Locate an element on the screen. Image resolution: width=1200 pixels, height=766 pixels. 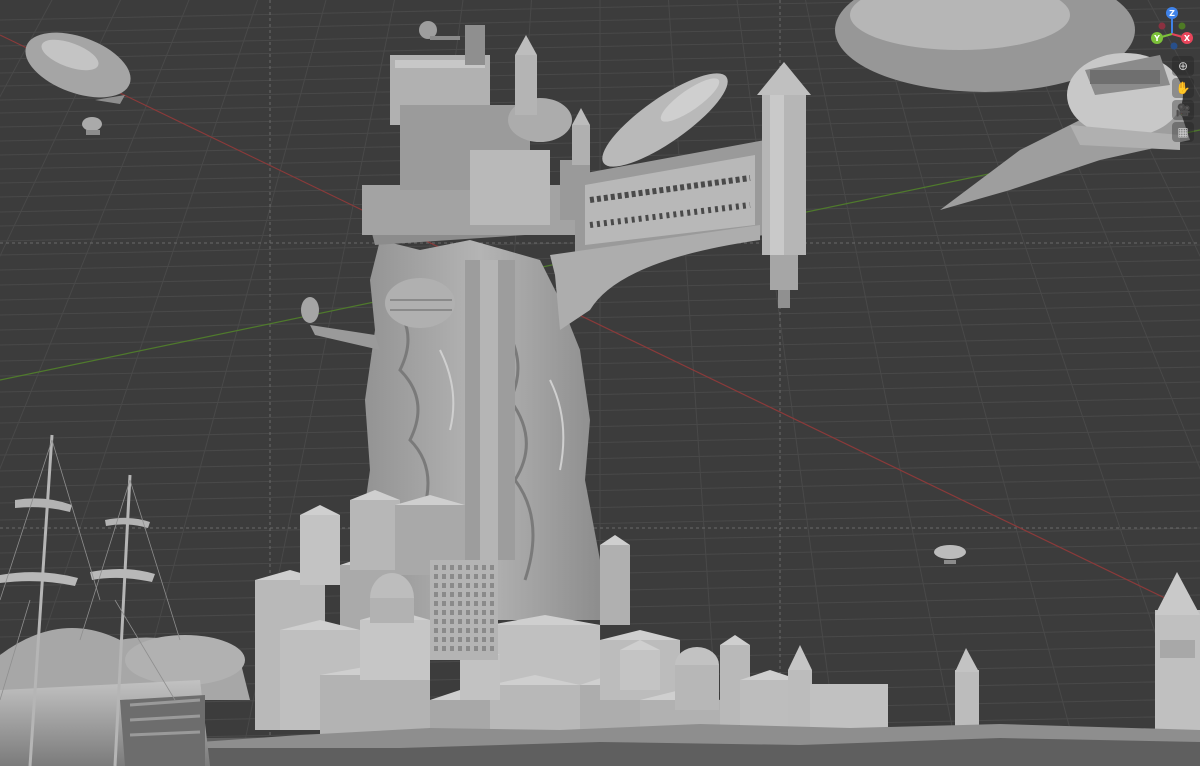
gondola-pod is located at coordinates (420, 303).